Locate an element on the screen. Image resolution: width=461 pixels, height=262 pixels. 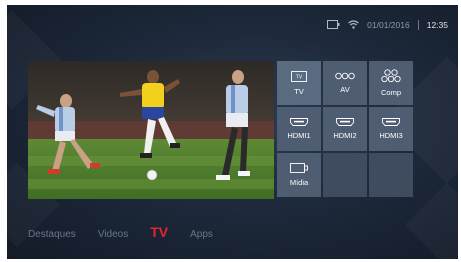
input-source-icon is located at coordinates (333, 25).